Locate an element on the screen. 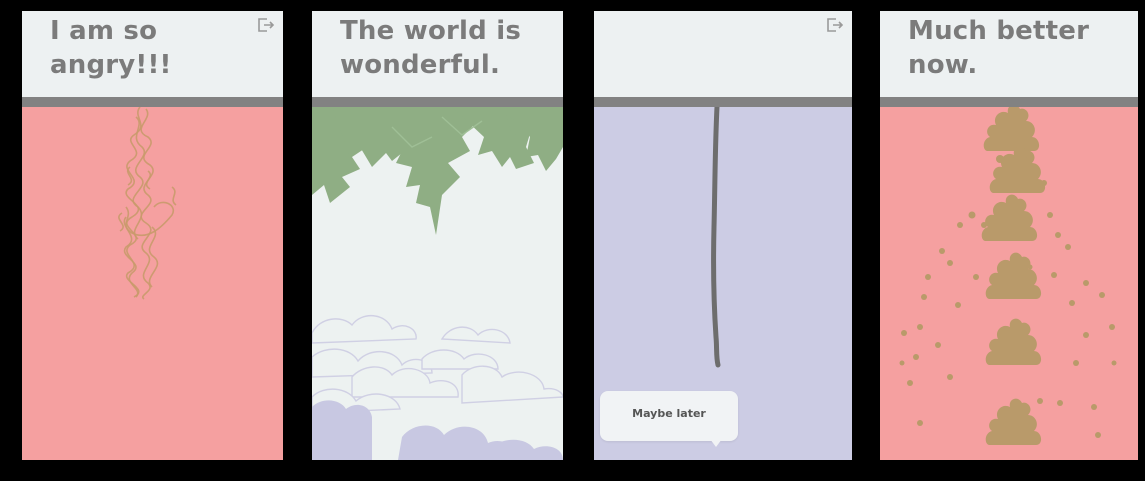 This screenshot has height=481, width=1145. poop-icon is located at coordinates (1013, 276).